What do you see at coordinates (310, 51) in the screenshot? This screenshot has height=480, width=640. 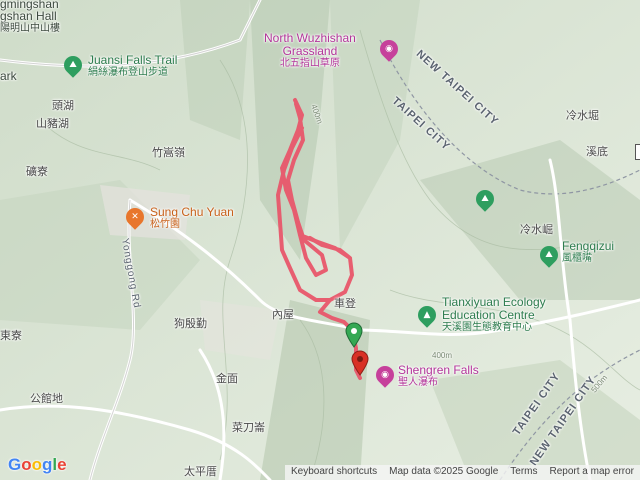 I see `poi-wuzhishan-name2: Grassland` at bounding box center [310, 51].